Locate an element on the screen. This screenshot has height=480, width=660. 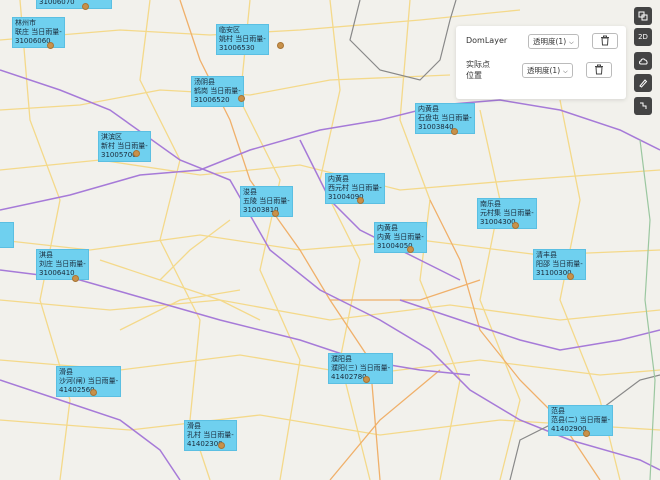
station-label: 南乐县 元村集 当日雨量- 31004300 is located at coordinates (507, 213).